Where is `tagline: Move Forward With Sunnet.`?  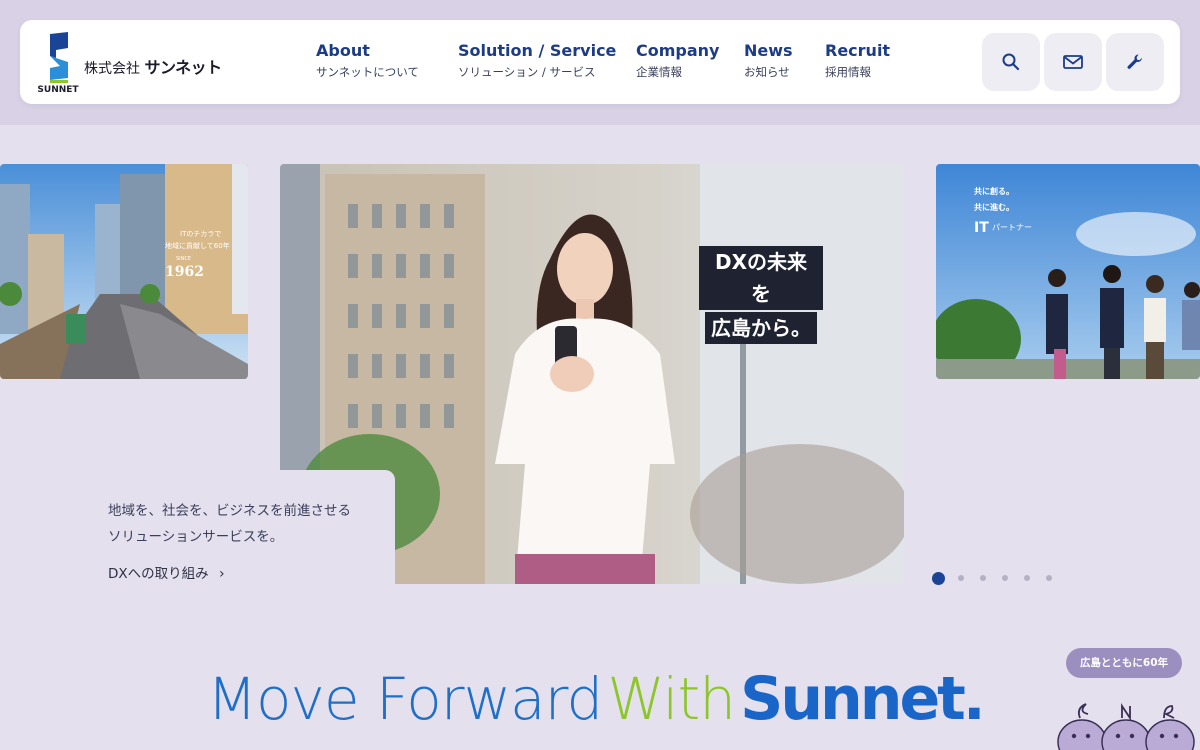
tagline: Move Forward With Sunnet. is located at coordinates (596, 704).